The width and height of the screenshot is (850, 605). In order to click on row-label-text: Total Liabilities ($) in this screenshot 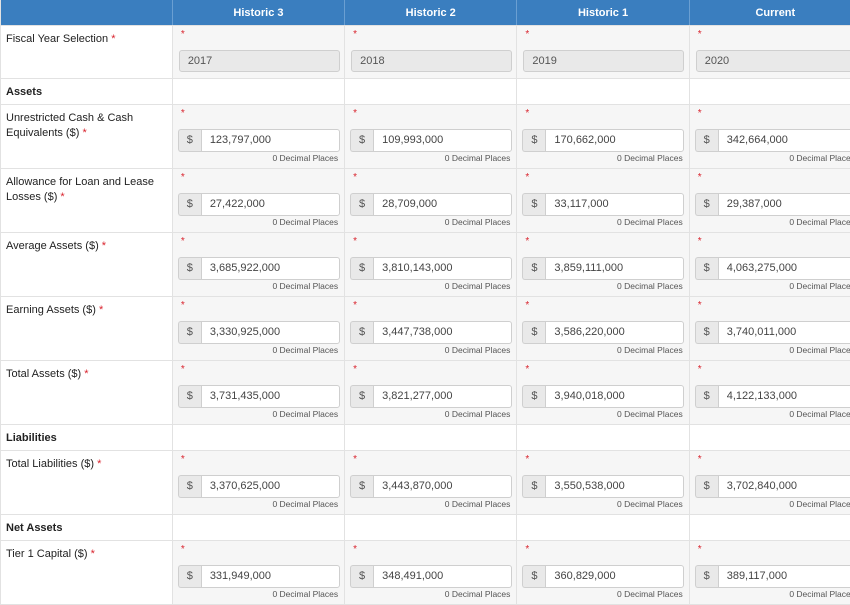, I will do `click(50, 464)`.